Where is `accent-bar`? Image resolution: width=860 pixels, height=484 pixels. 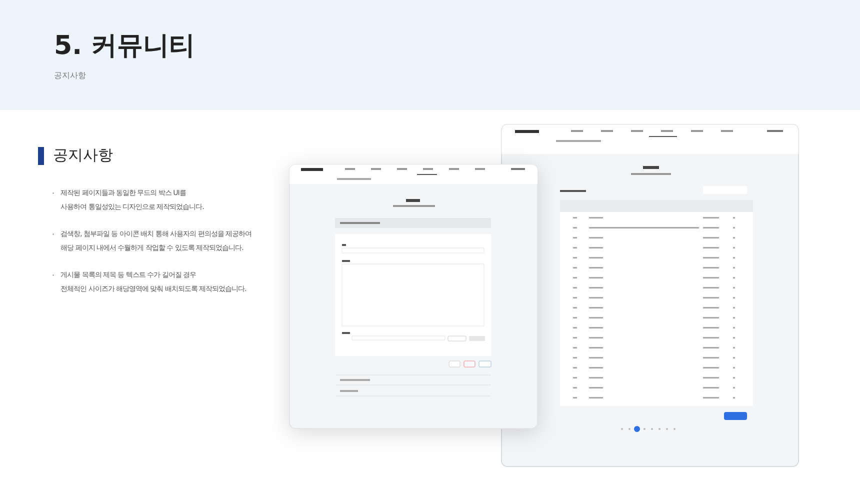
accent-bar is located at coordinates (41, 155).